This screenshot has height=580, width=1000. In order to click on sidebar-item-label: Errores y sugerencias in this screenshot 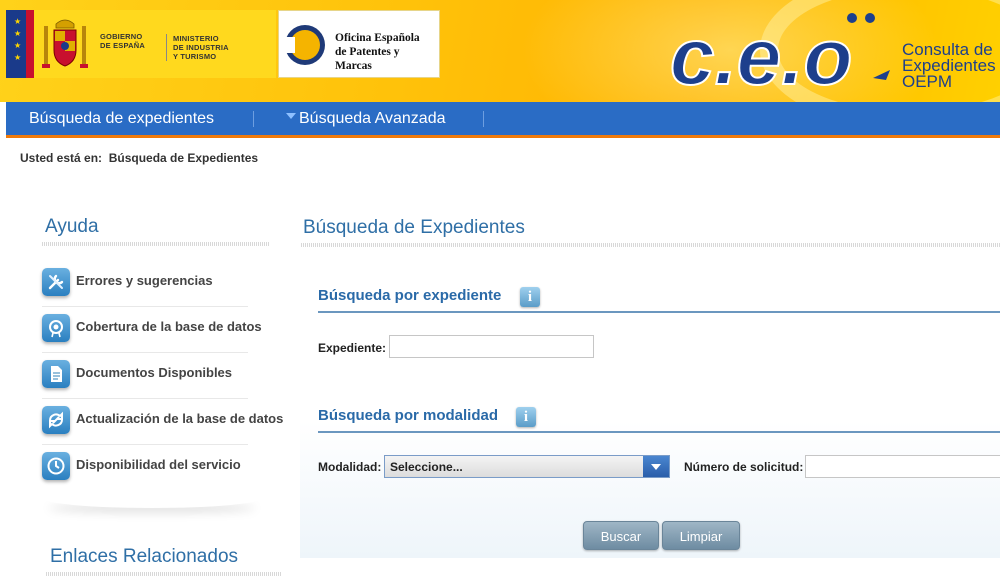, I will do `click(144, 280)`.